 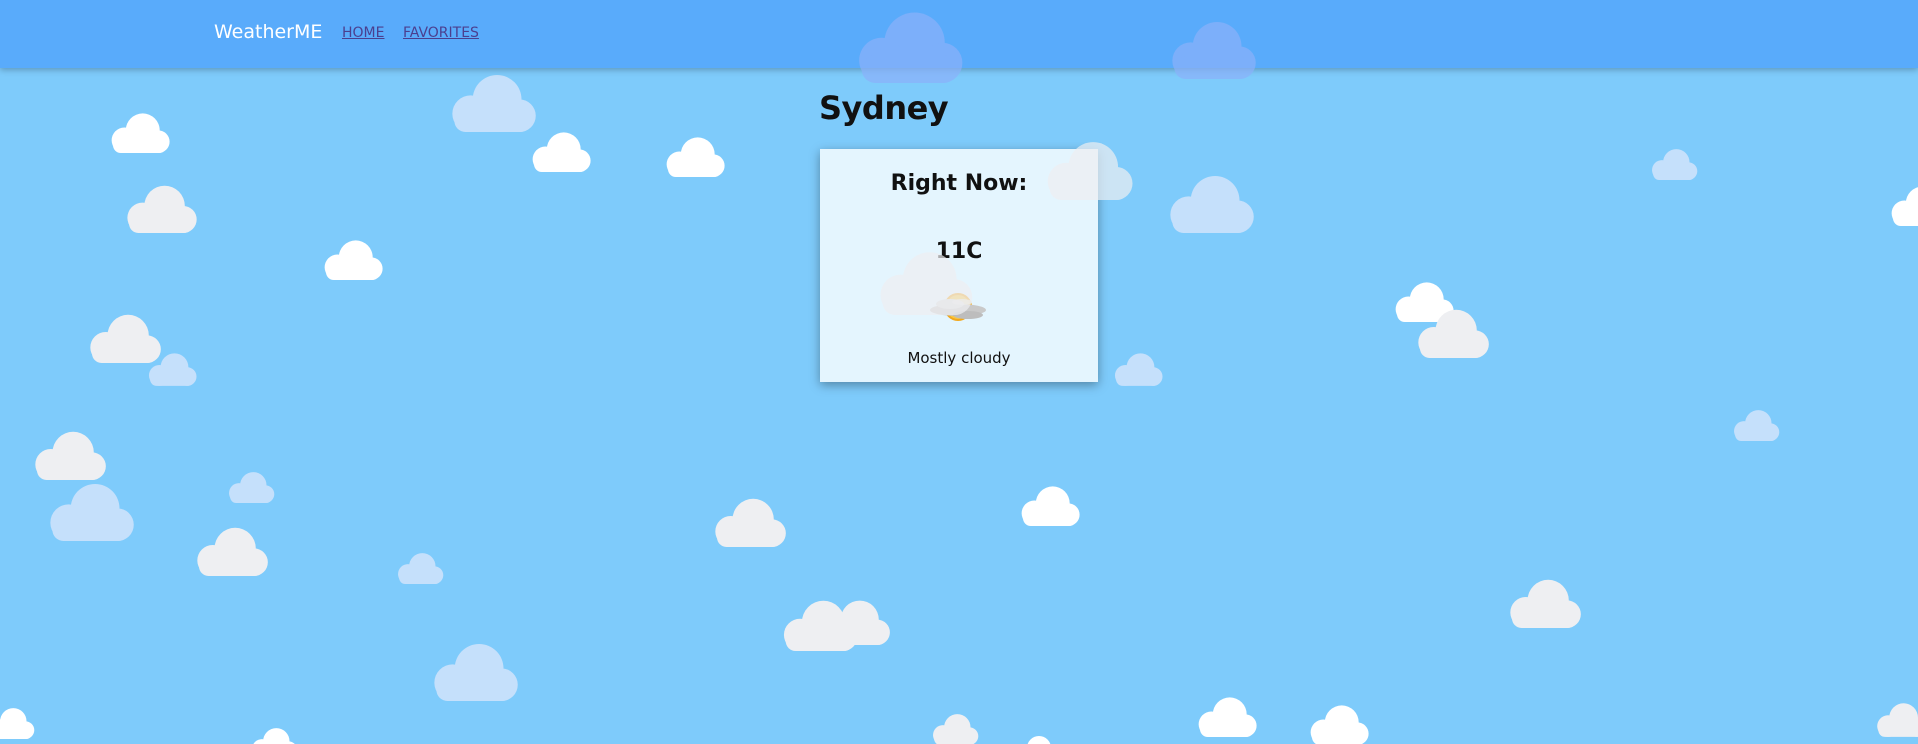 I want to click on condition-text: Mostly cloudy, so click(x=959, y=358).